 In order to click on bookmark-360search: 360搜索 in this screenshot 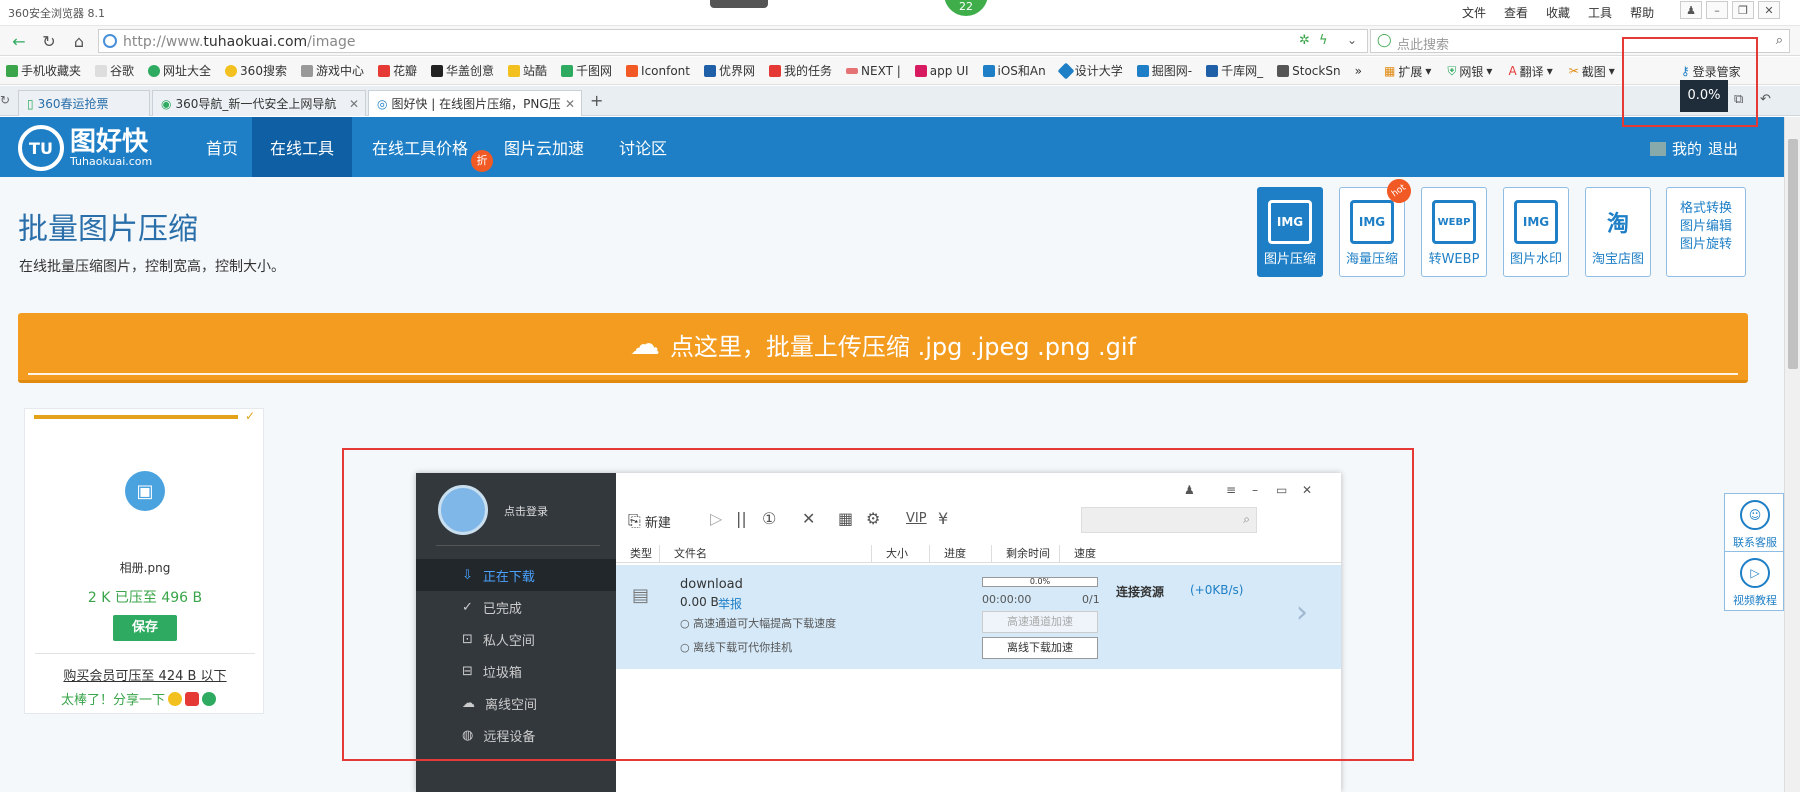, I will do `click(256, 70)`.